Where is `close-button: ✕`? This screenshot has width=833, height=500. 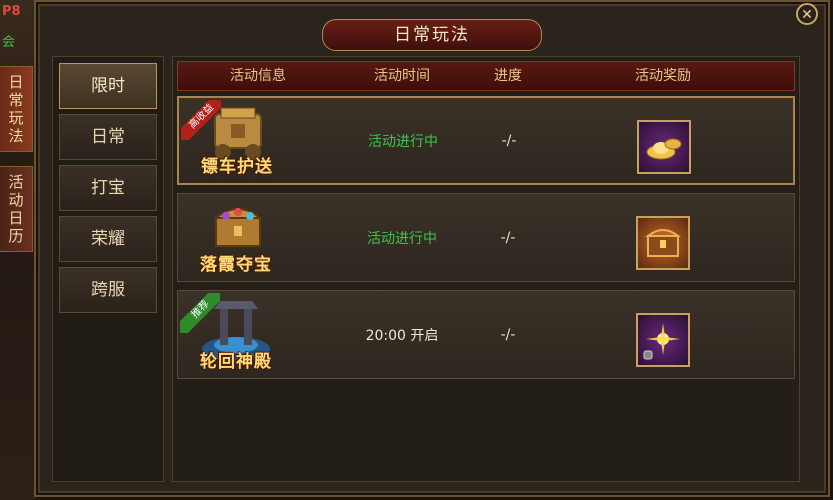 close-button: ✕ is located at coordinates (807, 14).